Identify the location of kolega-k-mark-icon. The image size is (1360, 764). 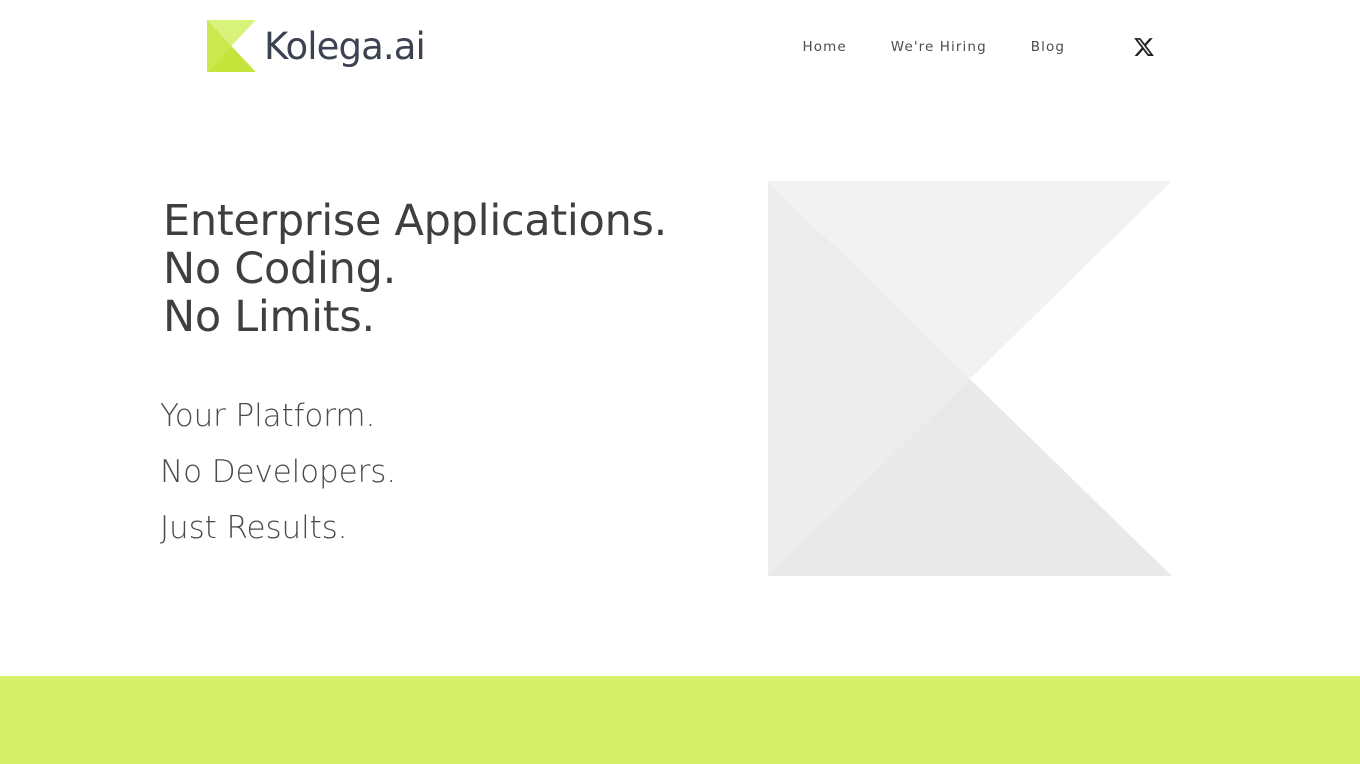
(231, 46).